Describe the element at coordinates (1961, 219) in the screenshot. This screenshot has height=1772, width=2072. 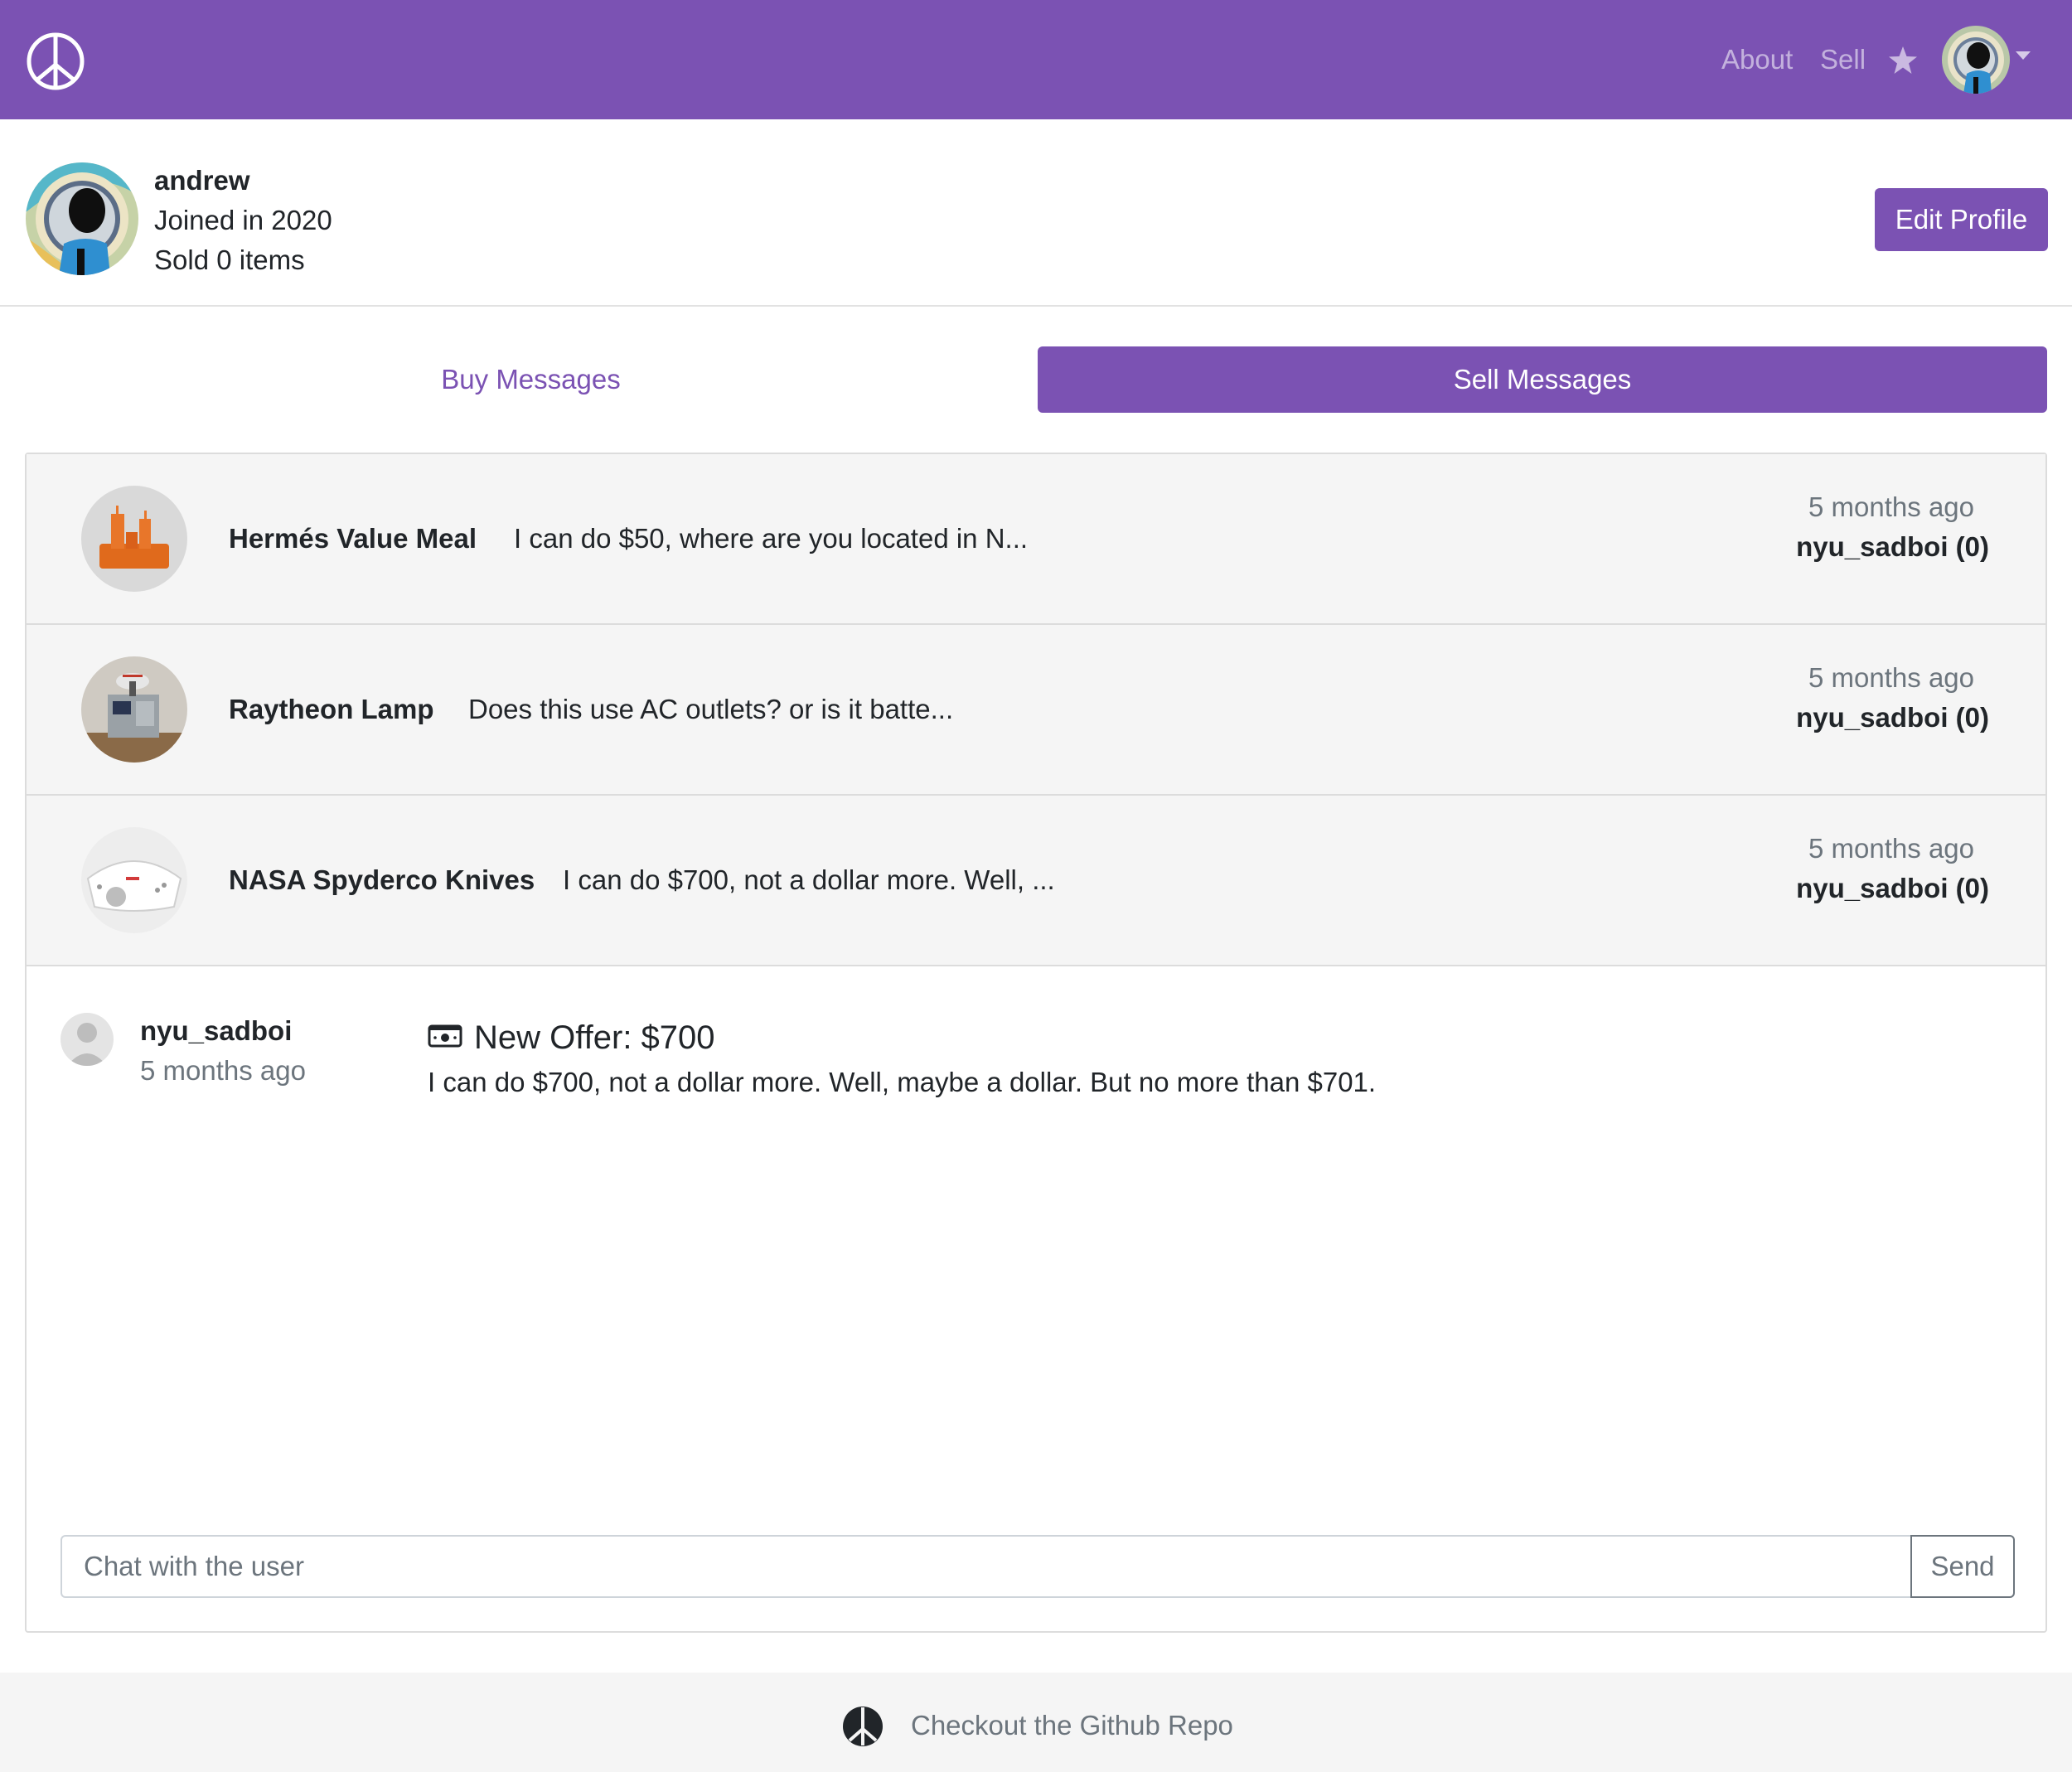
I see `edit-profile-button: Edit Profile` at that location.